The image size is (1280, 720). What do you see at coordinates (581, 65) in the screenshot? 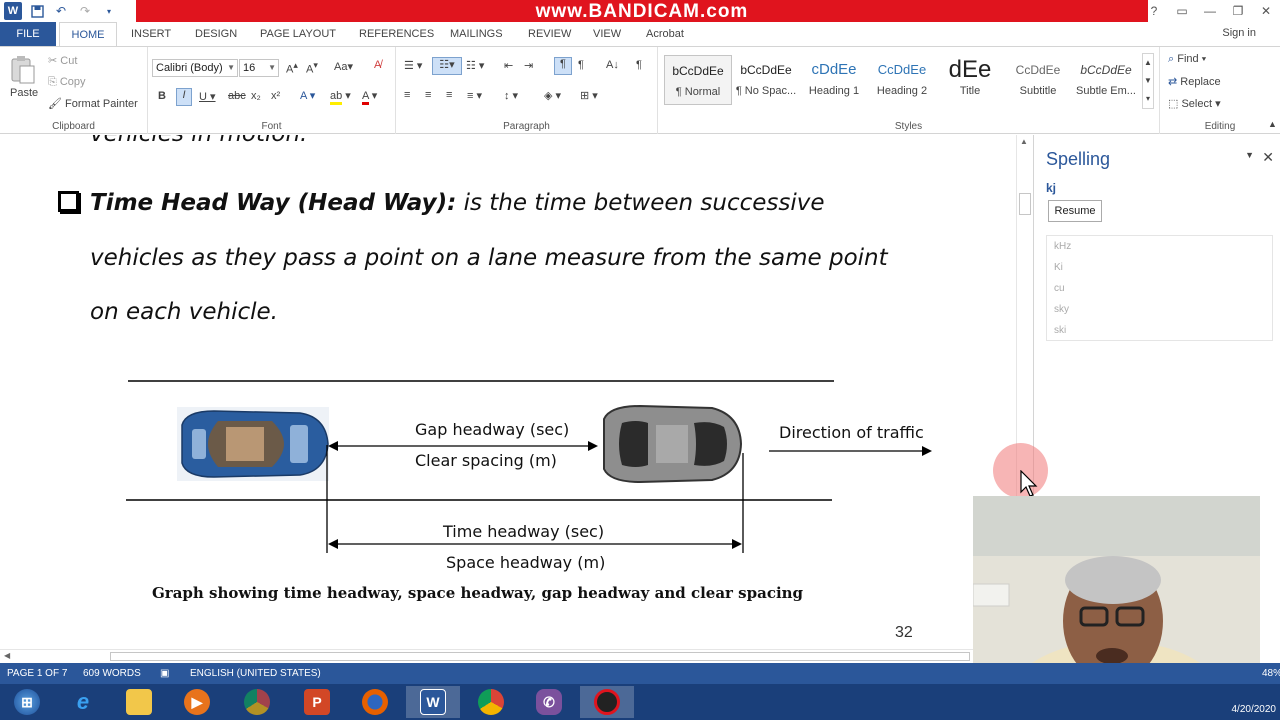
I see `rtl-icon: ¶` at bounding box center [581, 65].